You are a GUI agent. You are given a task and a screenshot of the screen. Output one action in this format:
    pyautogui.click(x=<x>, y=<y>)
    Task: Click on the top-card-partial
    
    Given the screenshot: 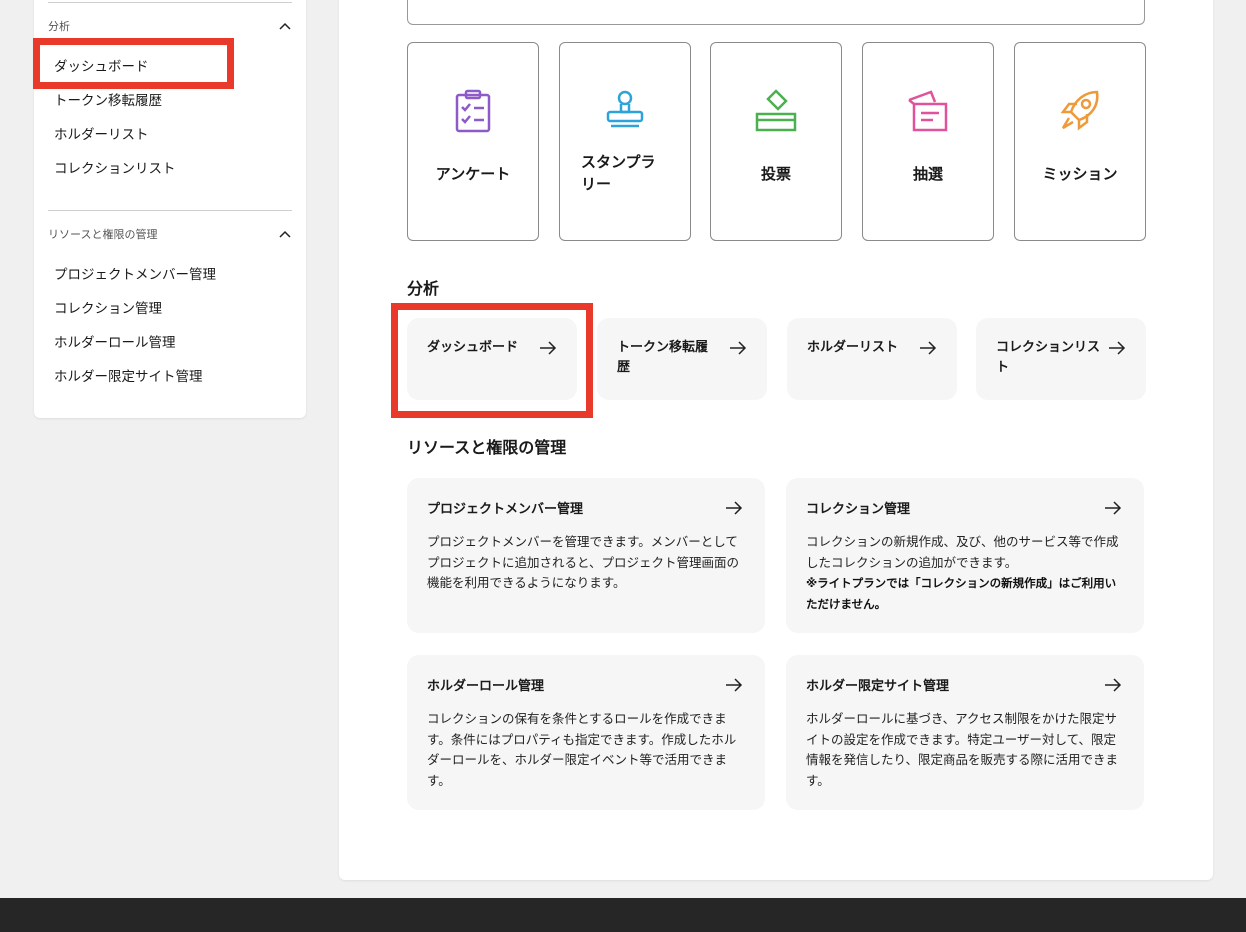 What is the action you would take?
    pyautogui.click(x=776, y=12)
    